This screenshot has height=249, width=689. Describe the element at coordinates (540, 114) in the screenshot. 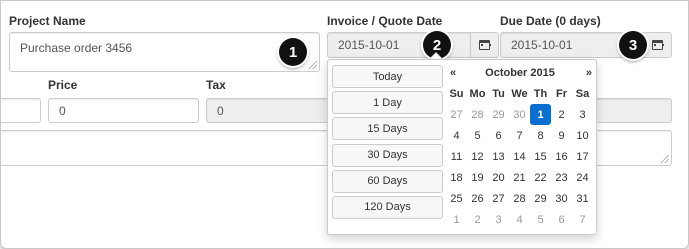

I see `calendar-day-selected: 1` at that location.